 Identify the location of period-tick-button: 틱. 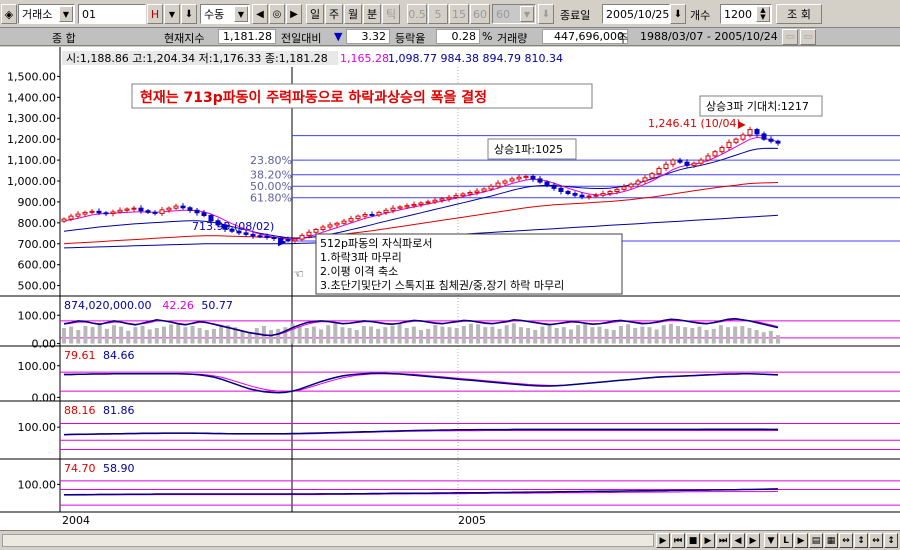
(391, 14).